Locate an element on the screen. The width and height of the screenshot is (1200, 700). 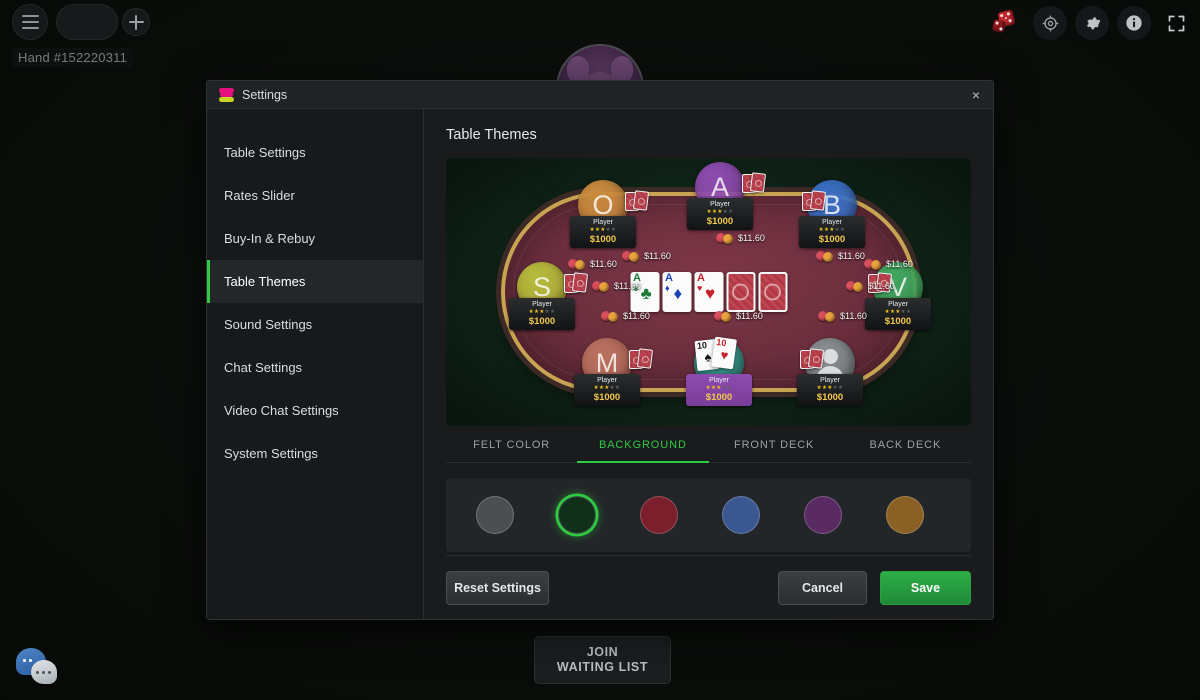
player-bet-8: $11.60 is located at coordinates (842, 316).